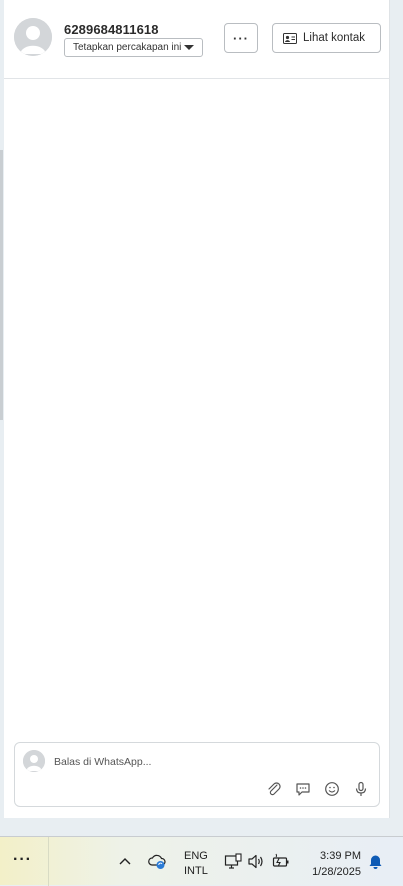  I want to click on battery-charging-icon, so click(281, 861).